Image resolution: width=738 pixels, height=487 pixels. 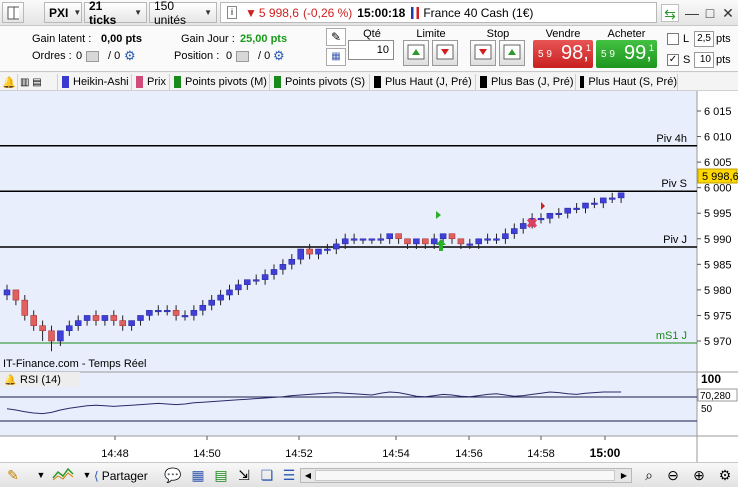 I want to click on x-tick-label: 14:58, so click(x=541, y=454).